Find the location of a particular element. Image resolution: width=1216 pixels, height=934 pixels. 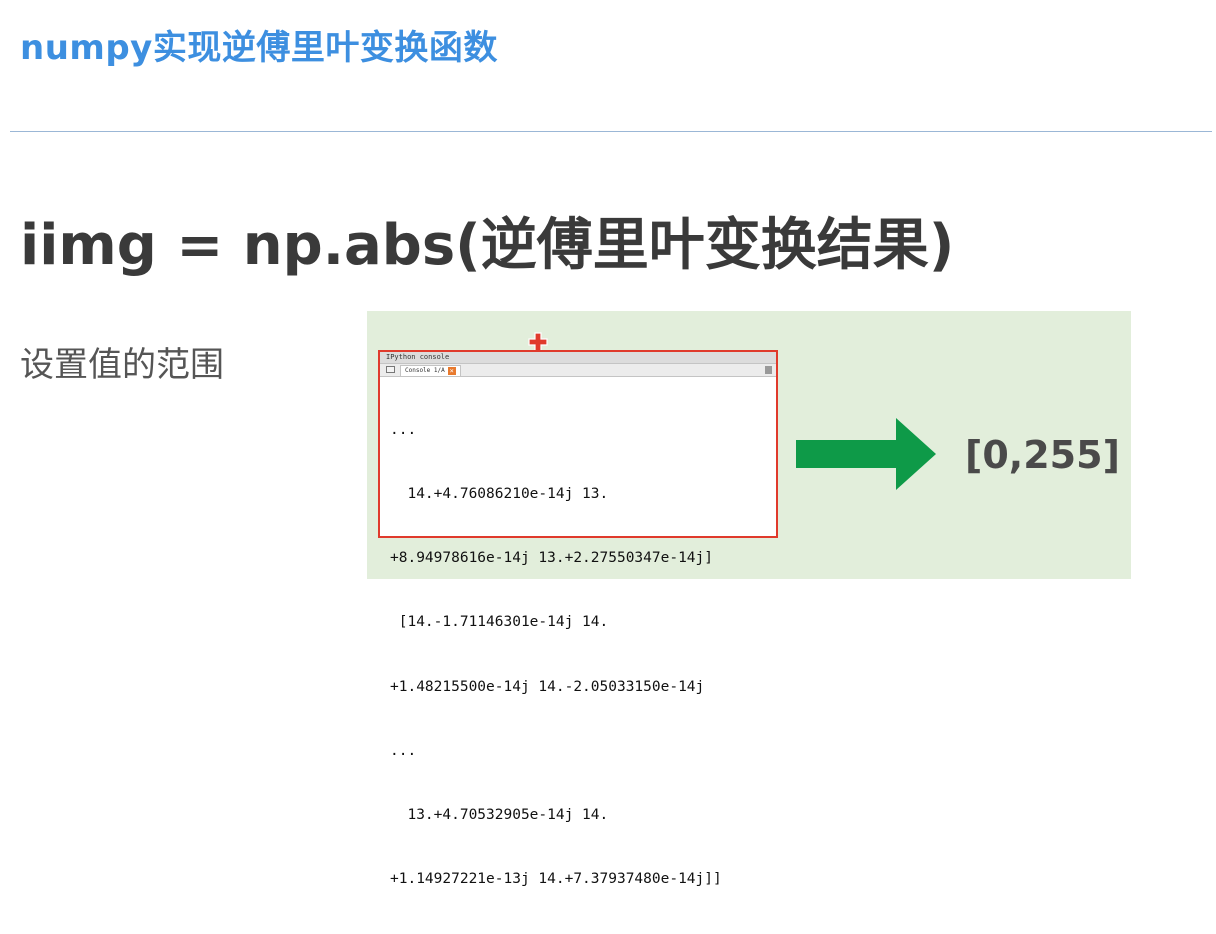

console-line: +1.14927221e-13j 14.+7.37937480e-14j]] is located at coordinates (556, 879).